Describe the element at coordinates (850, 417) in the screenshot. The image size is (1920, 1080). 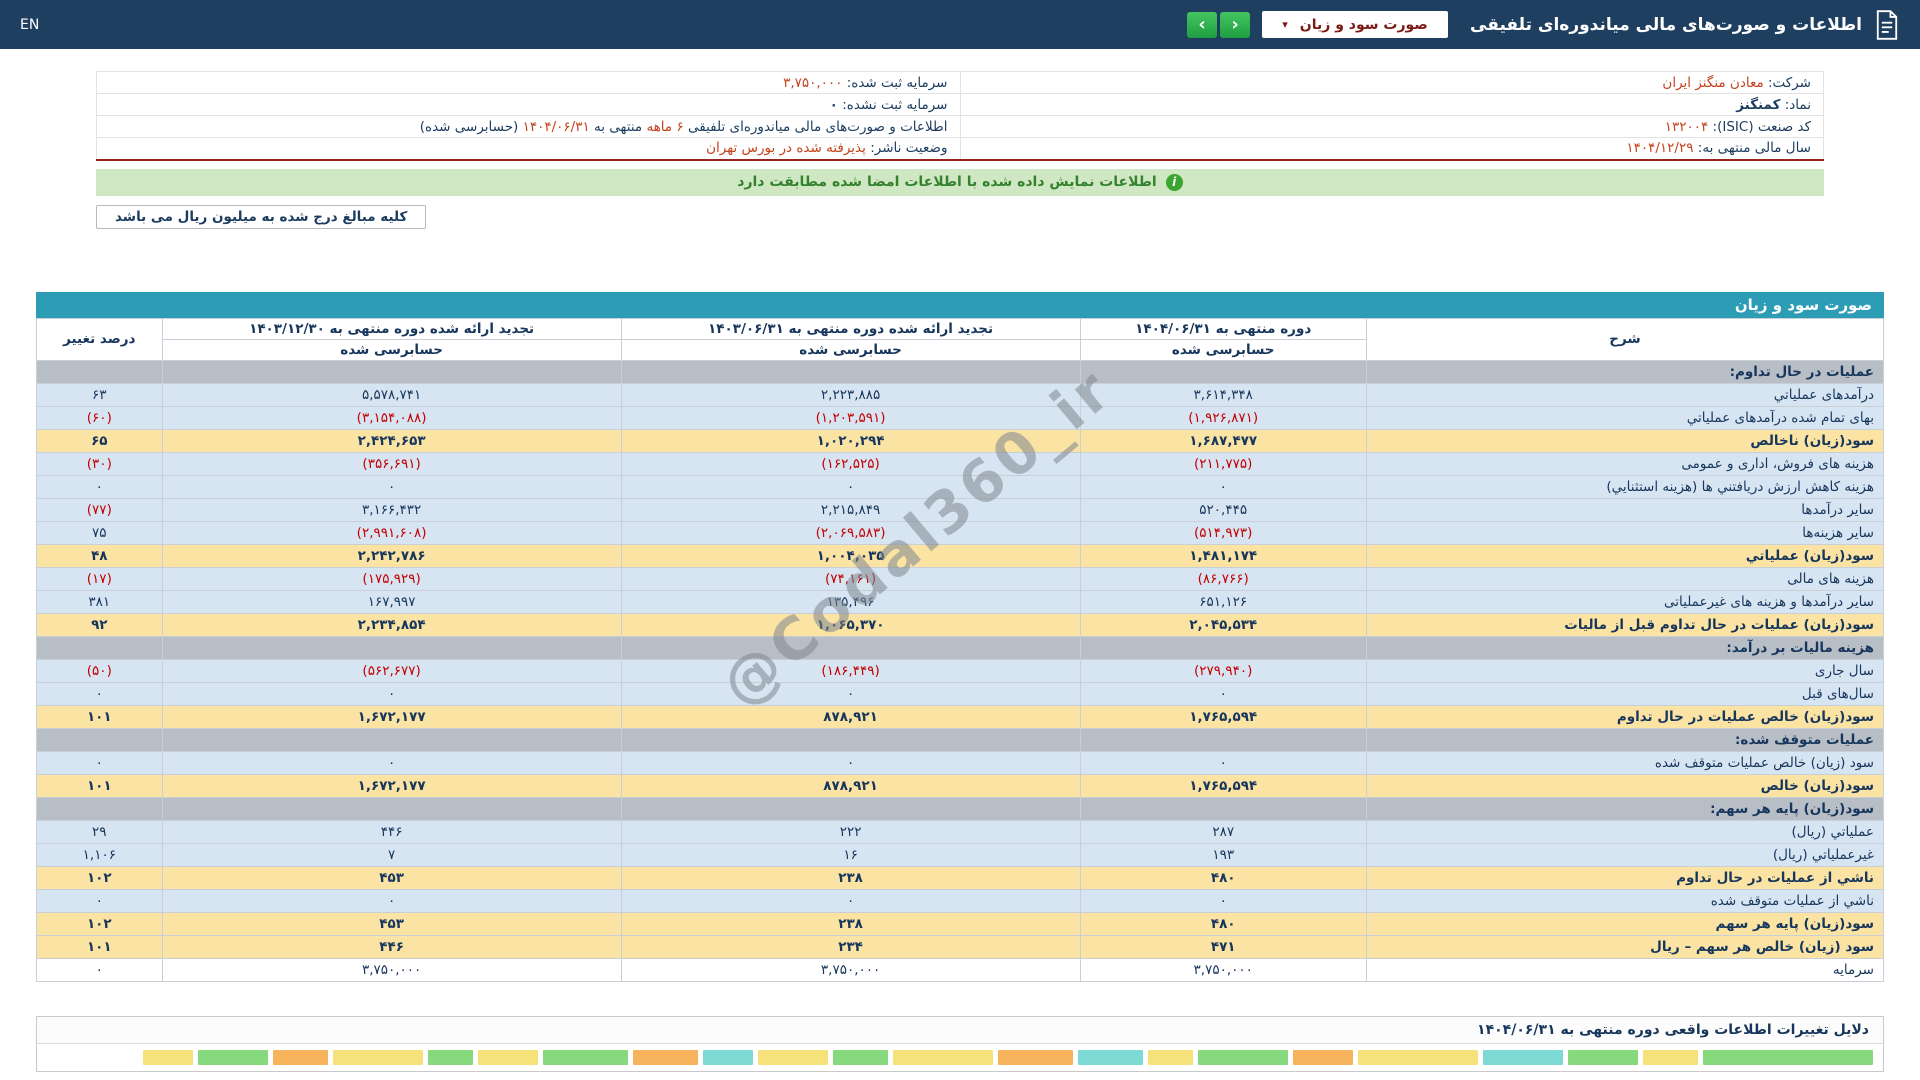
I see `row-value: (۱,۲۰۳,۵۹۱)` at that location.